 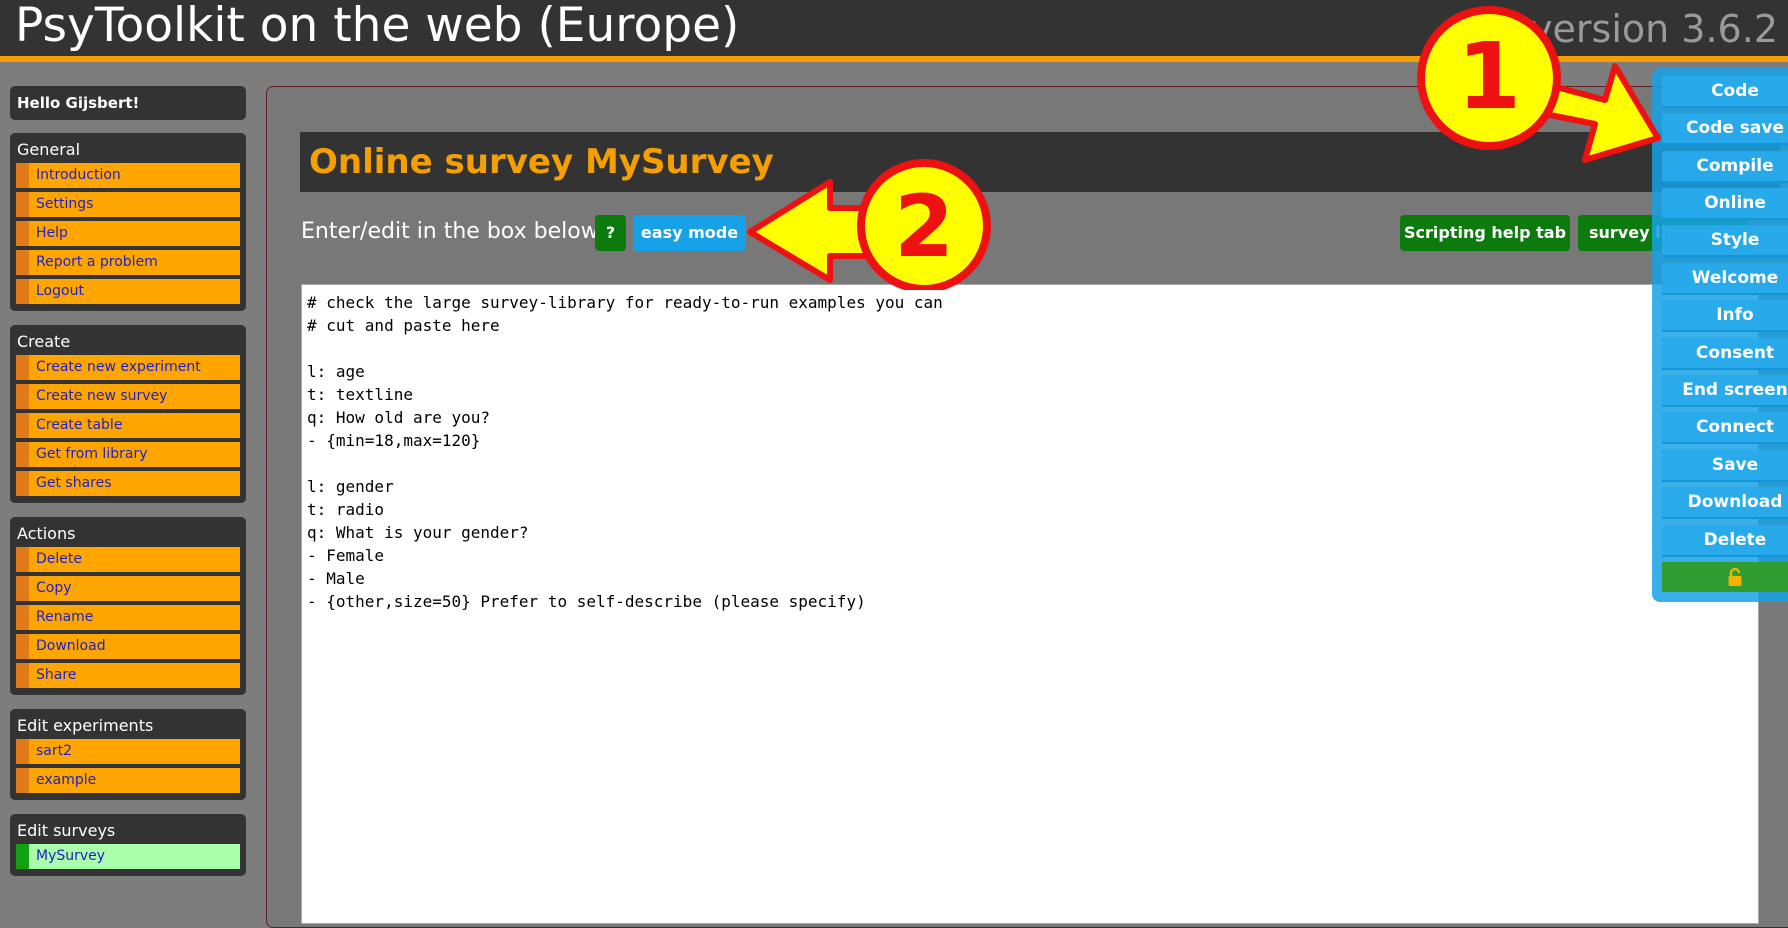 What do you see at coordinates (1725, 391) in the screenshot?
I see `menu-end-screen: End screen` at bounding box center [1725, 391].